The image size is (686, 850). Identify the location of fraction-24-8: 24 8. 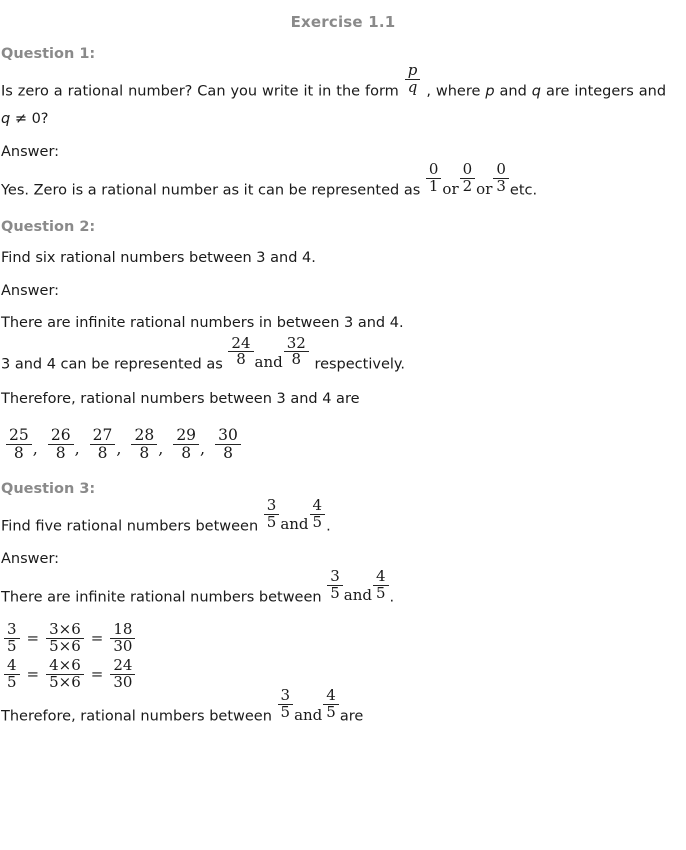
(241, 352).